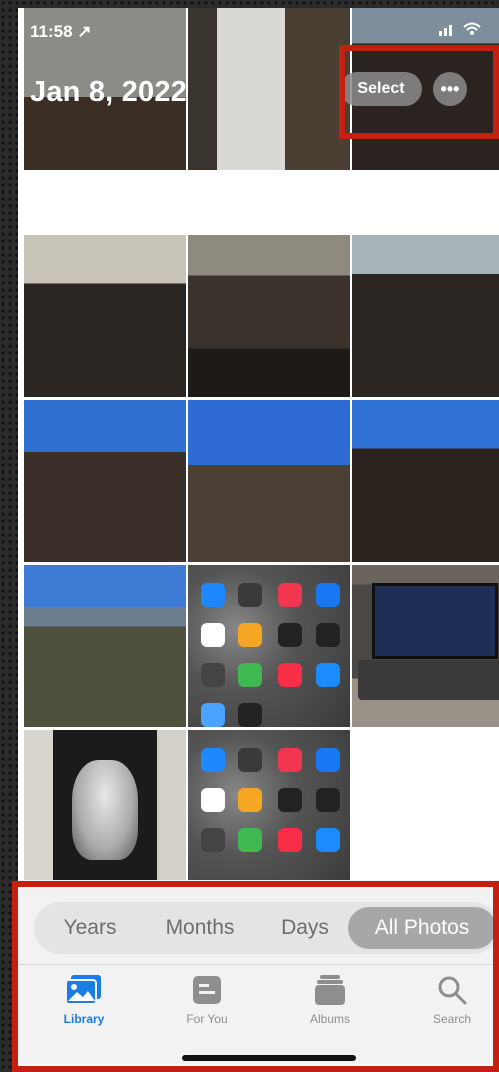  I want to click on wifi-icon, so click(472, 28).